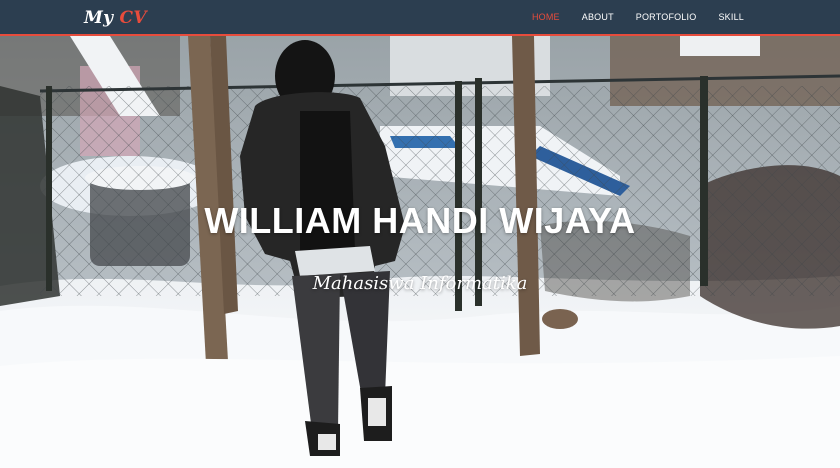 Image resolution: width=840 pixels, height=468 pixels. I want to click on navbar: My CV HOME ABOUT PORTOFOLIO SKILL, so click(420, 18).